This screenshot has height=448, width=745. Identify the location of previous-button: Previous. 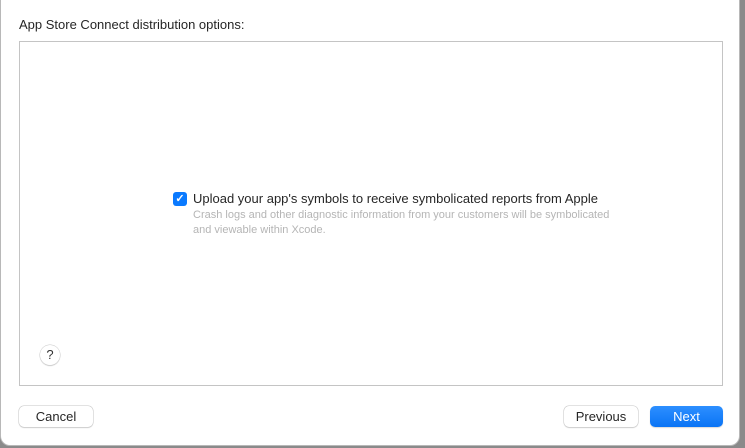
(601, 416).